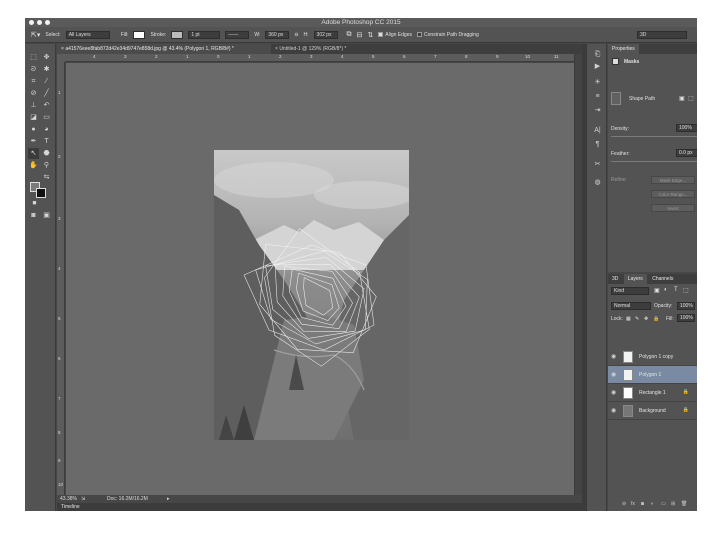  Describe the element at coordinates (325, 34) in the screenshot. I see `height-field: 302 px` at that location.